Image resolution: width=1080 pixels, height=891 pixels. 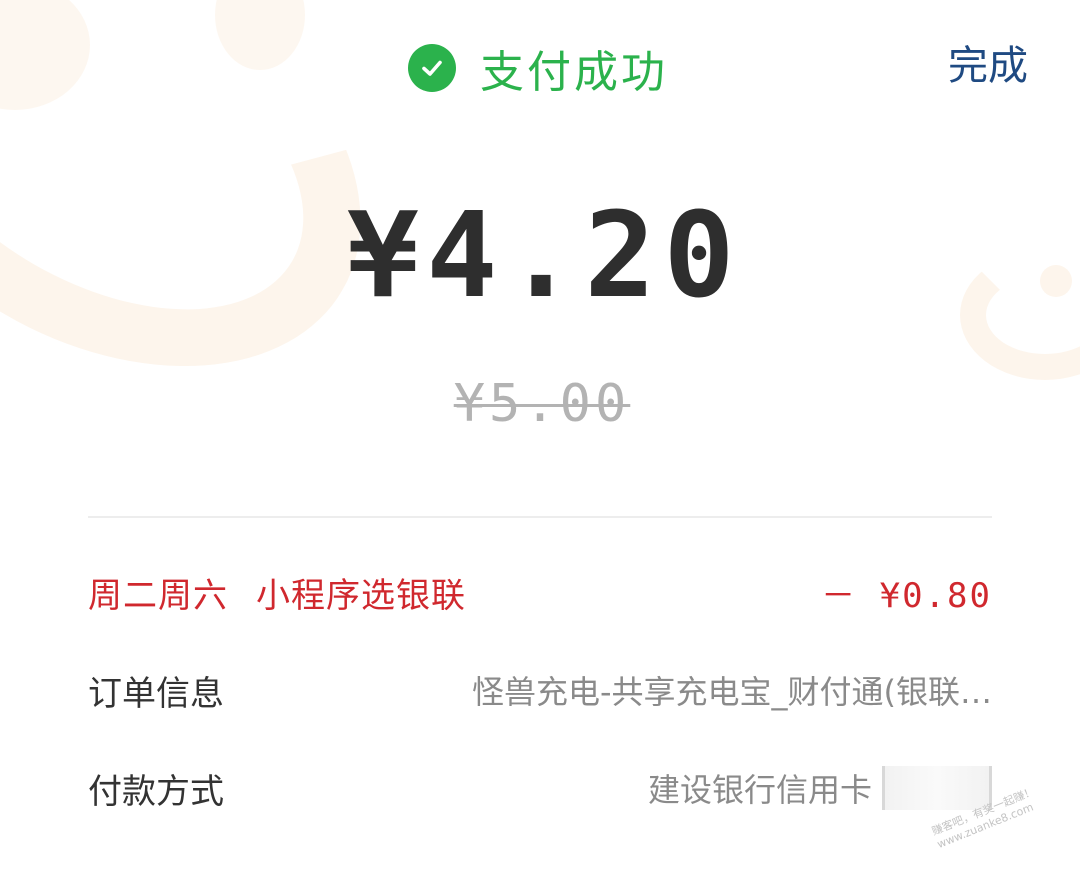 I want to click on promotion-label: 周二周六 小程序选银联, so click(x=277, y=592).